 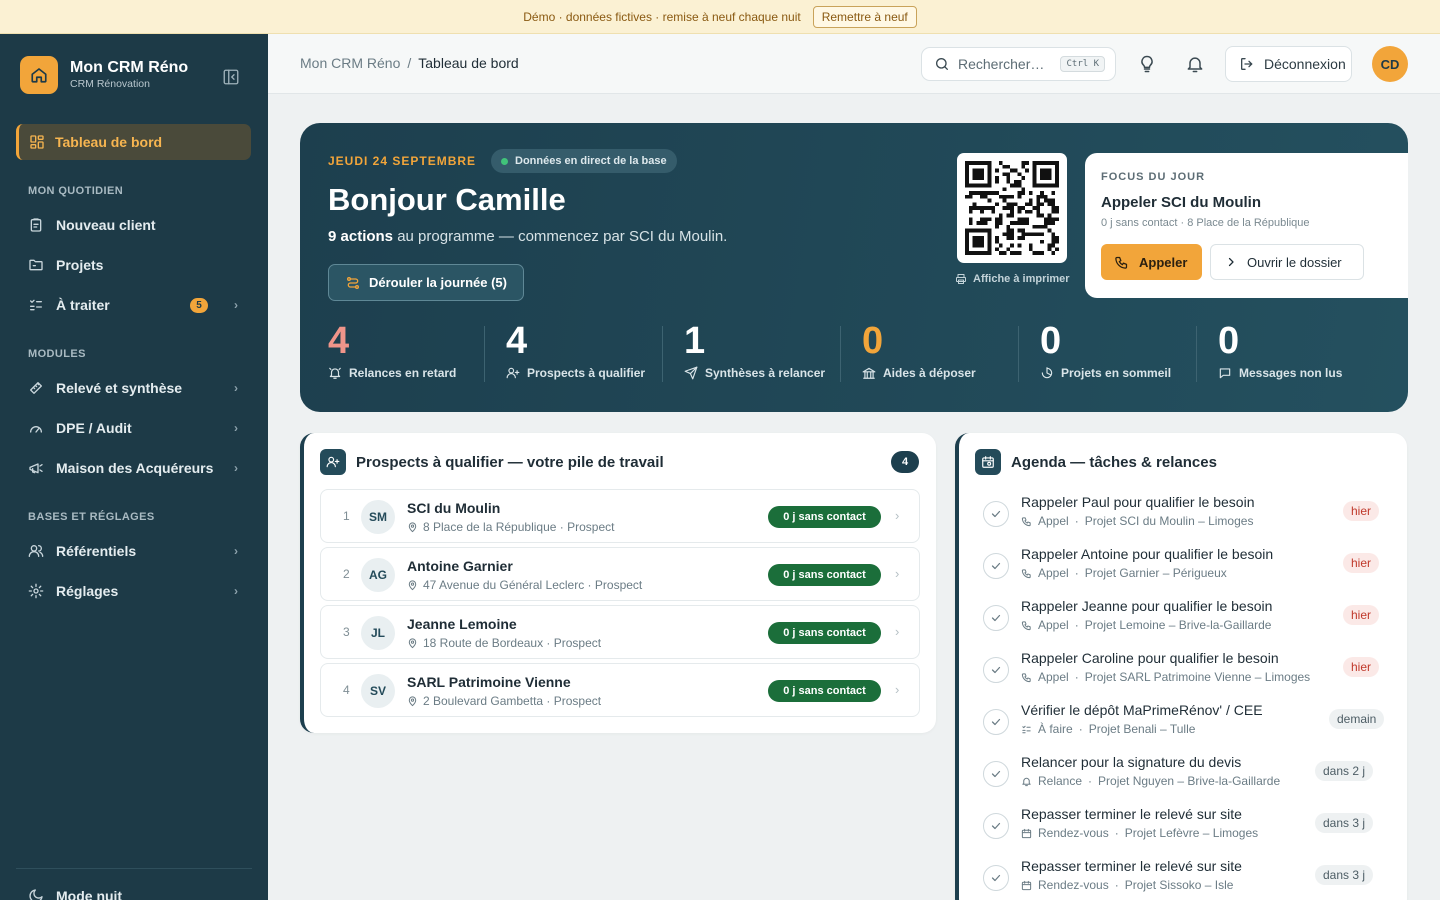 I want to click on task-title: Vérifier le dépôt MaPrimeRénov' / CEE, so click(x=1142, y=710).